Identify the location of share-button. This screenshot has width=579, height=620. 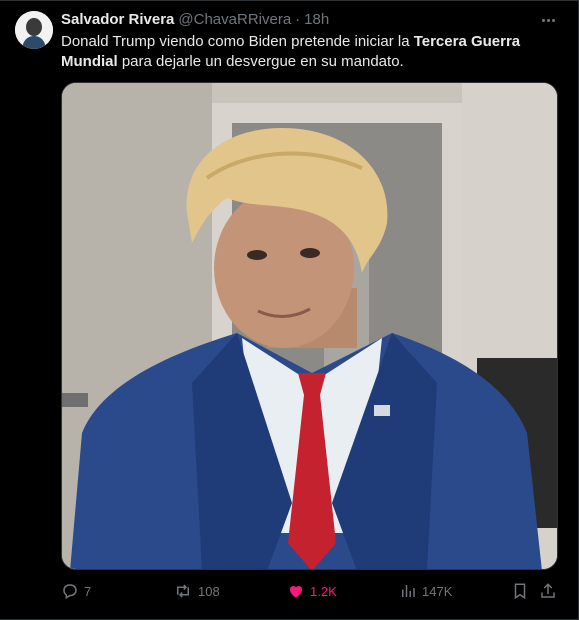
(548, 591).